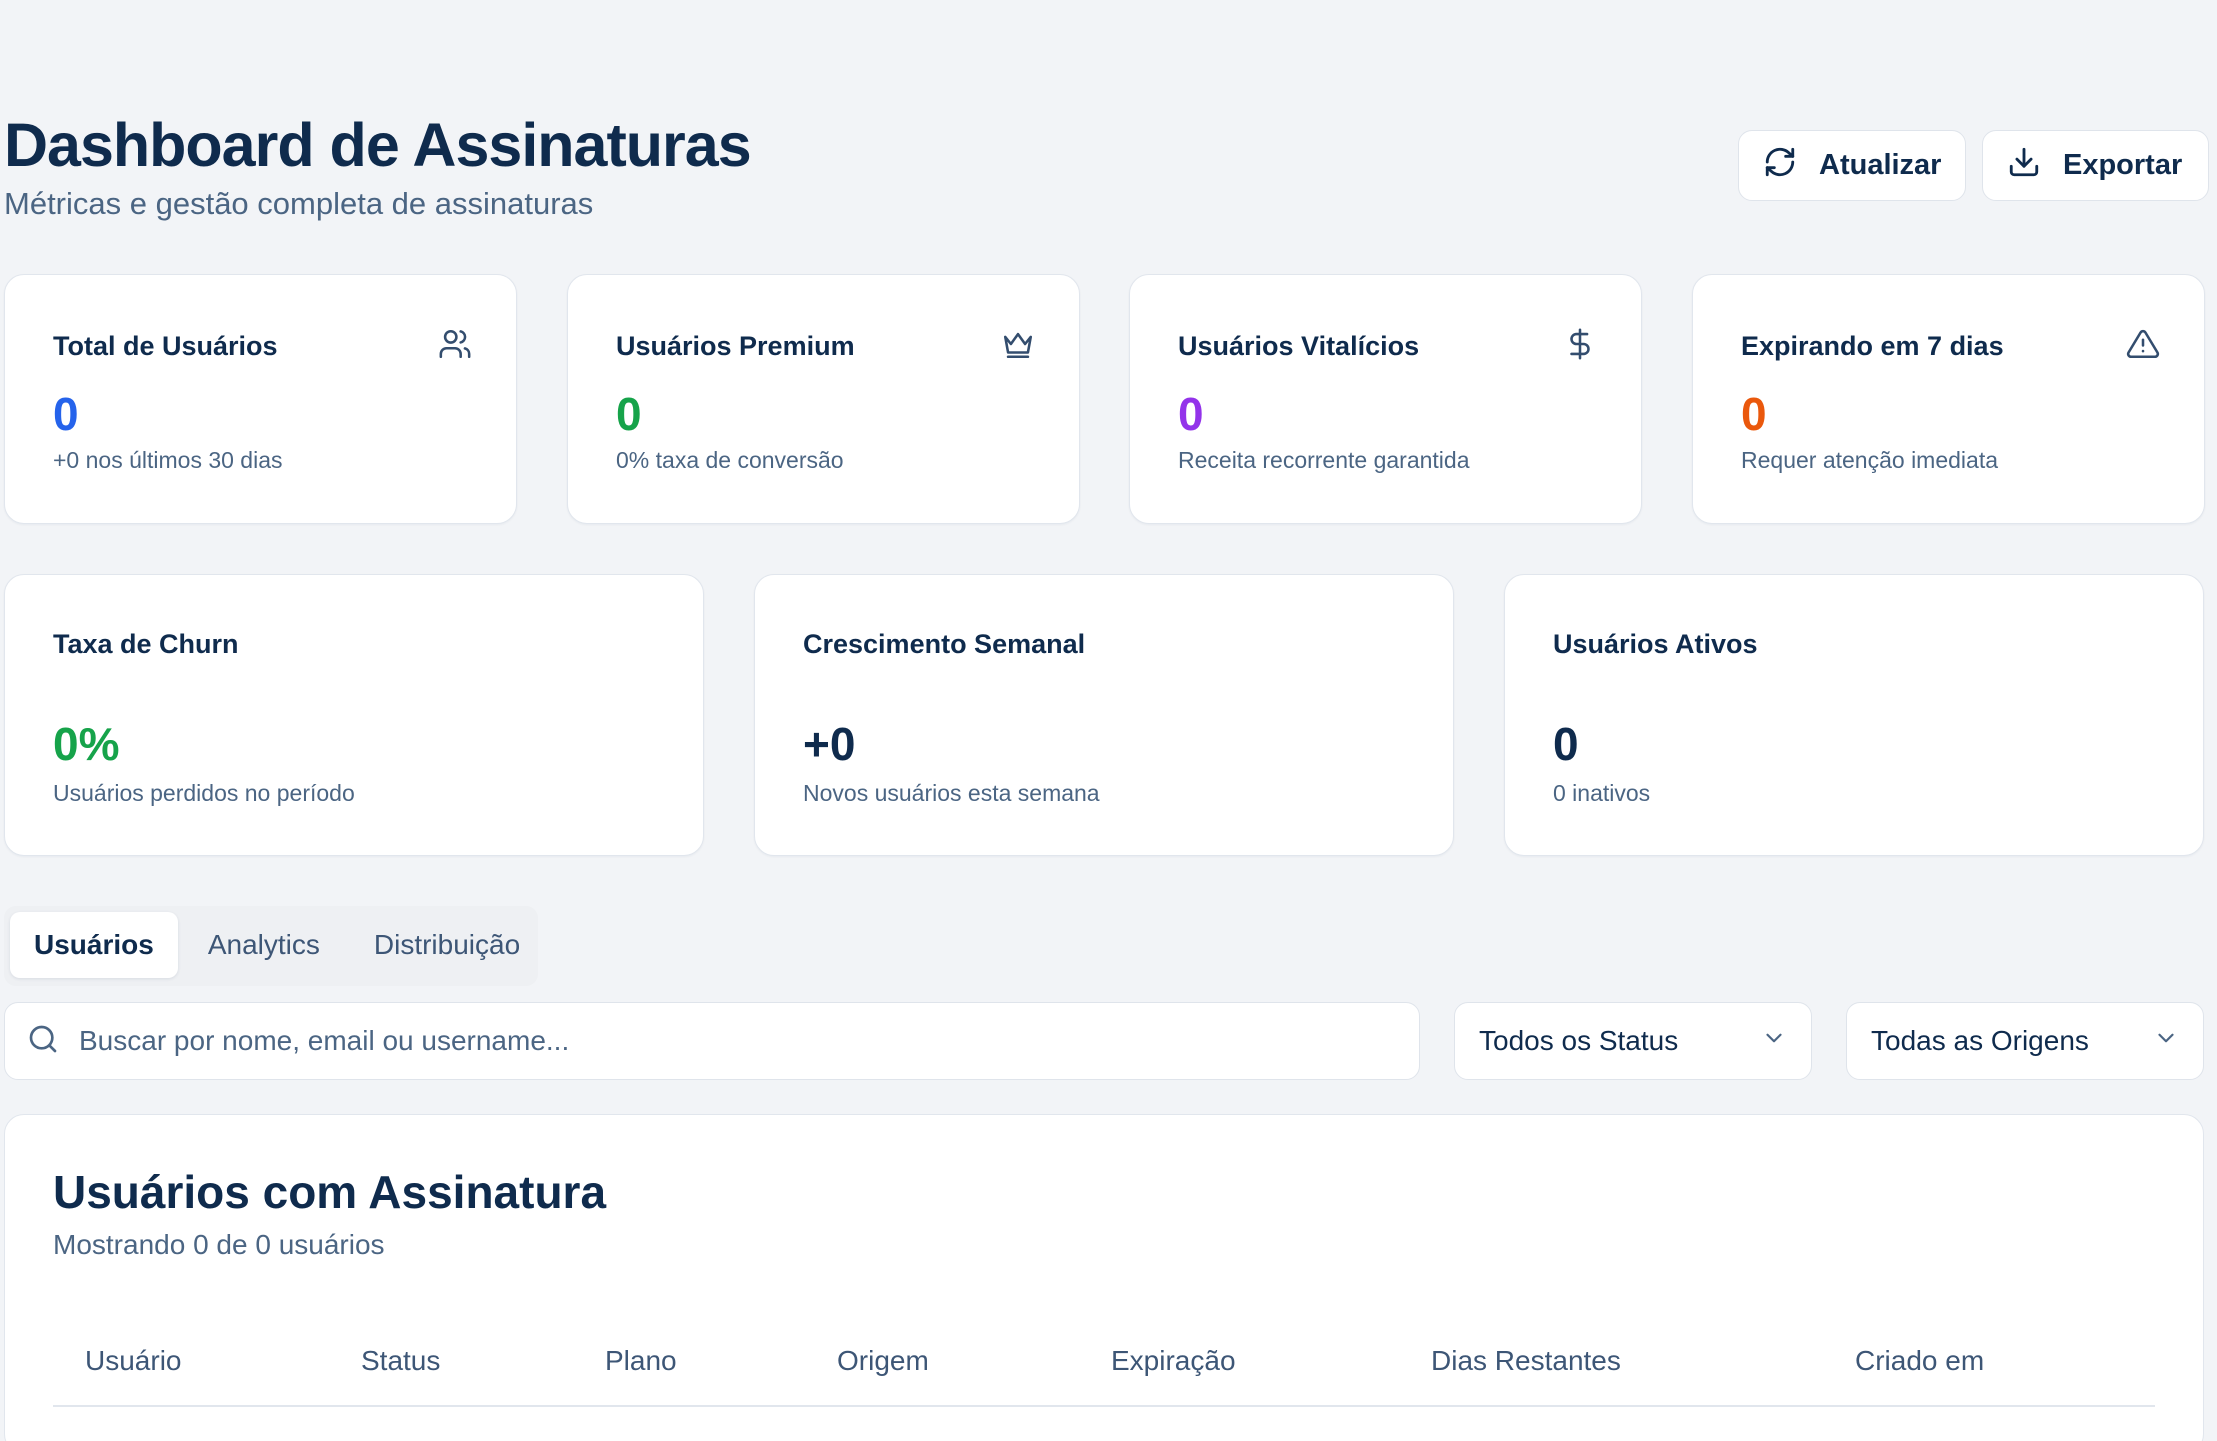 The width and height of the screenshot is (2217, 1441). Describe the element at coordinates (94, 945) in the screenshot. I see `tab-users: Usuários` at that location.